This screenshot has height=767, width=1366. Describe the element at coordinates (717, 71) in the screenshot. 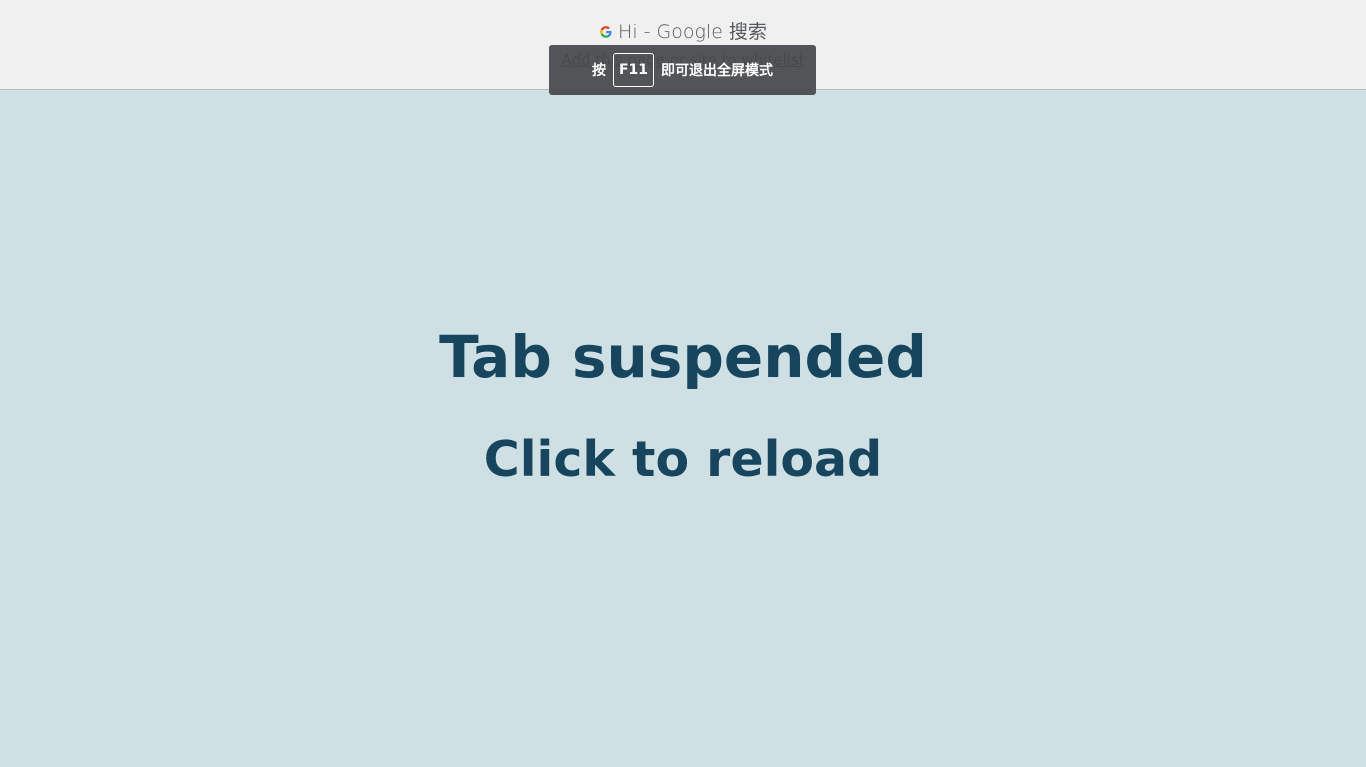

I see `fullscreen-notice-suffix: 即可退出全屏模式` at that location.